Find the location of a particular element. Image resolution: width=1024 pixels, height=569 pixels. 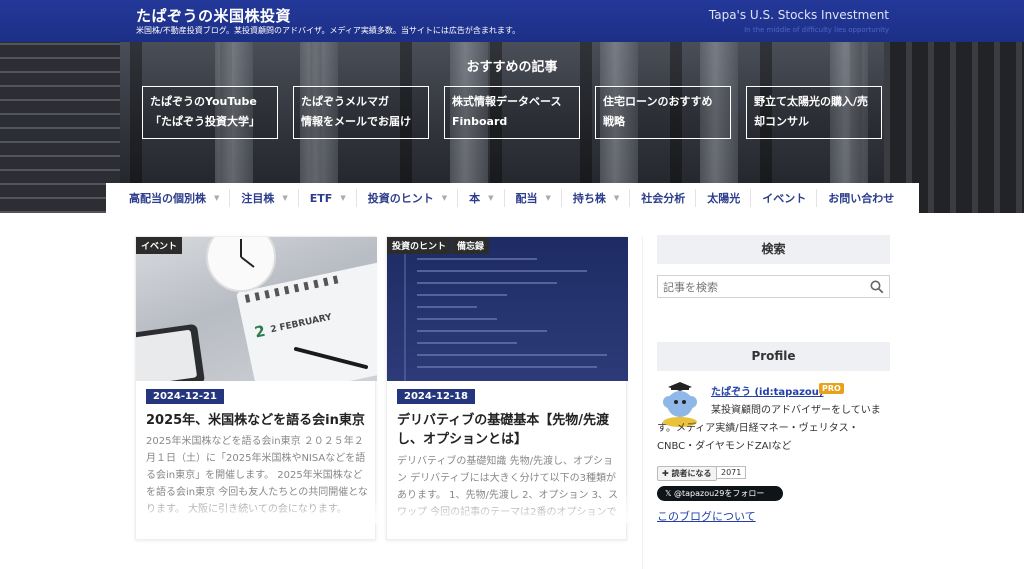

nav-item-label: 投資のヒント is located at coordinates (400, 198).